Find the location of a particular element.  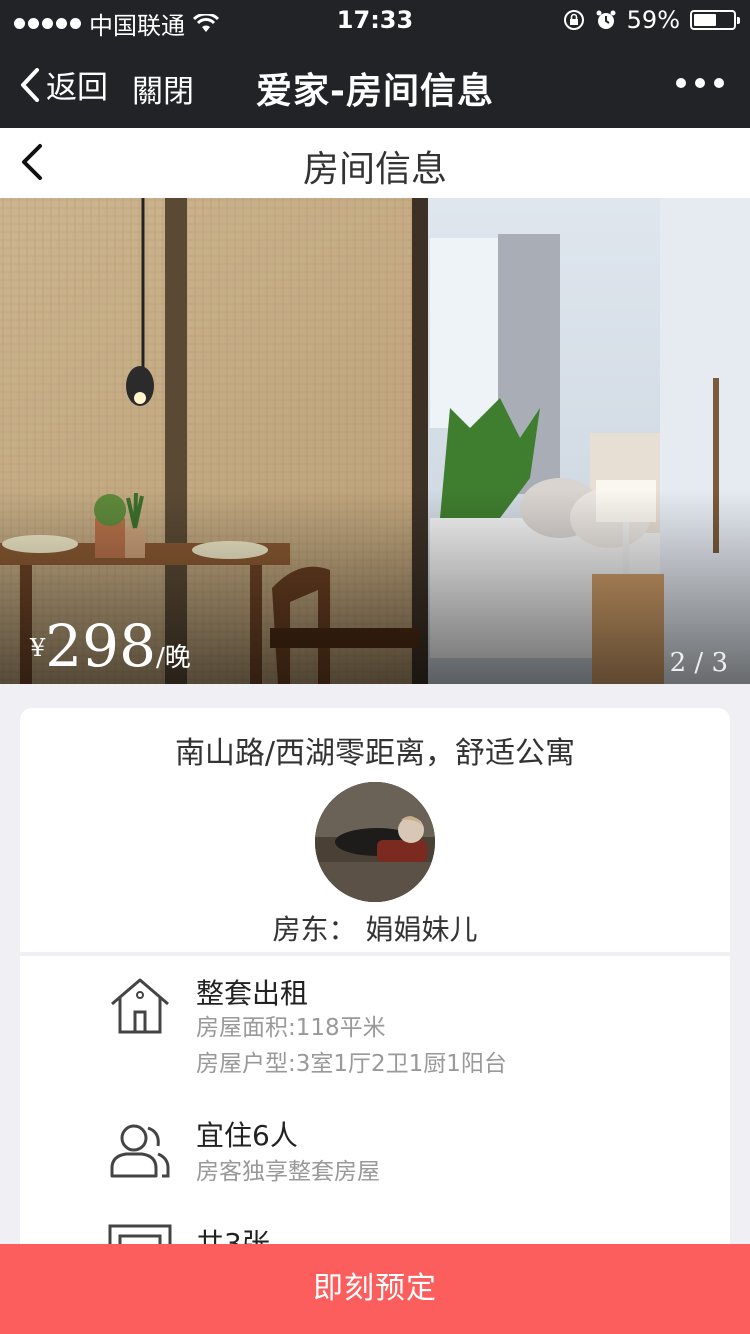

nav-title: 爱家-房间信息 is located at coordinates (375, 91).